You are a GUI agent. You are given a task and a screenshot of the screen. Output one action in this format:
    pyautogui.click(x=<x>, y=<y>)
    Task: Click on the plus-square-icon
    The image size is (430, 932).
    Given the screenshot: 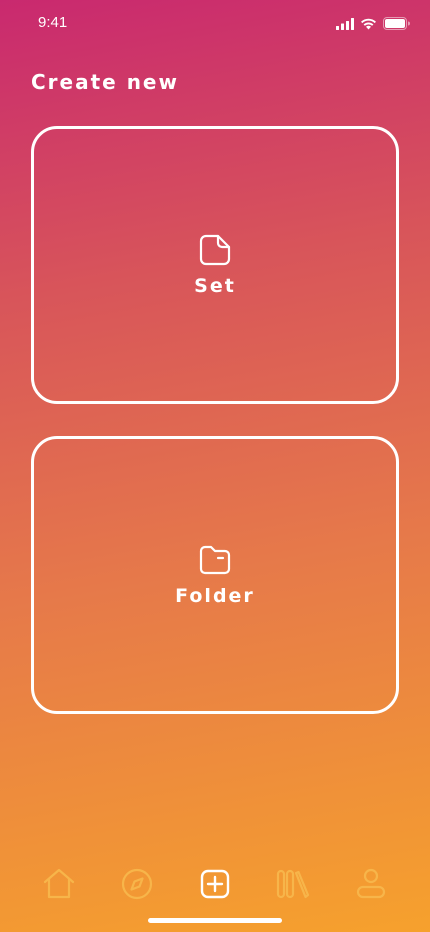 What is the action you would take?
    pyautogui.click(x=215, y=884)
    